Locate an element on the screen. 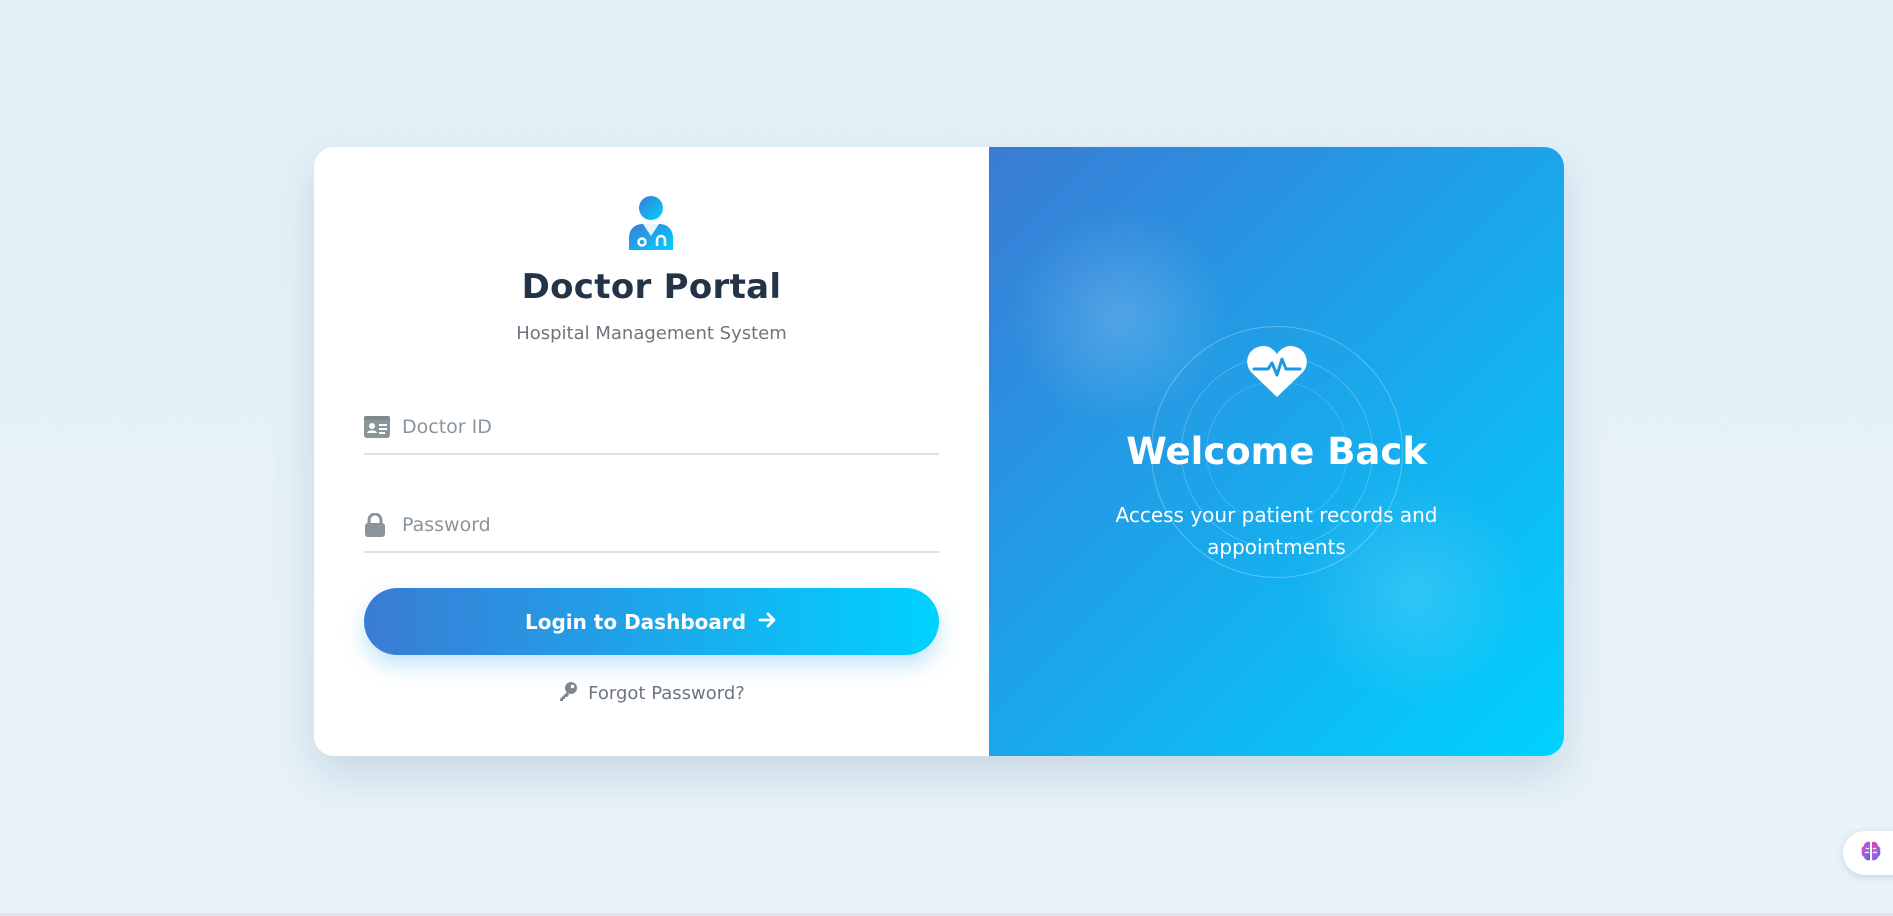  assistant-widget-button is located at coordinates (1868, 853).